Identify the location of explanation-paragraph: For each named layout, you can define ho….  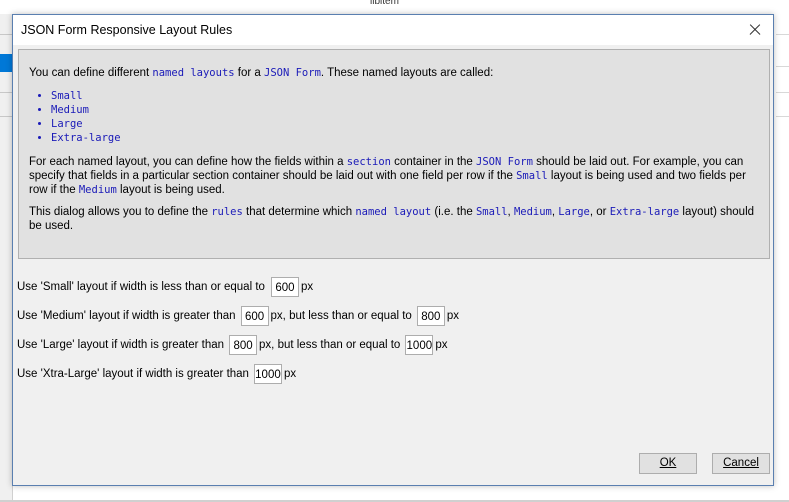
(394, 176).